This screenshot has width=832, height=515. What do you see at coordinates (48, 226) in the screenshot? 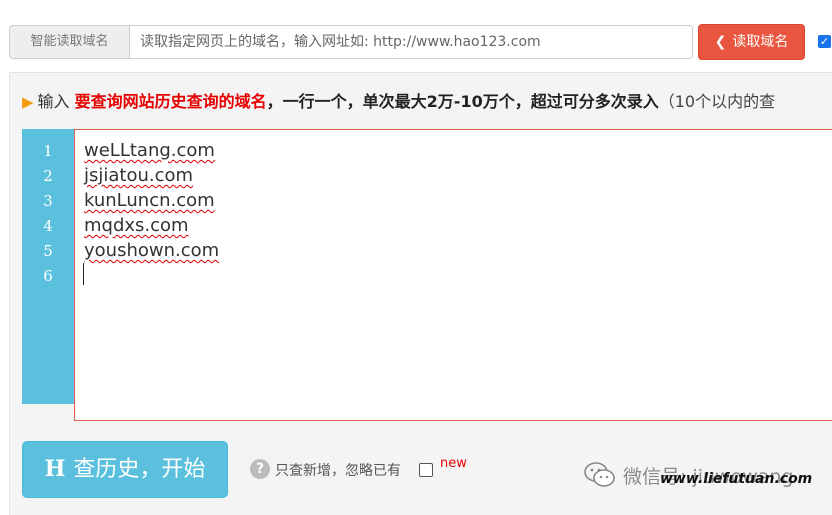
I see `line-number: 4` at bounding box center [48, 226].